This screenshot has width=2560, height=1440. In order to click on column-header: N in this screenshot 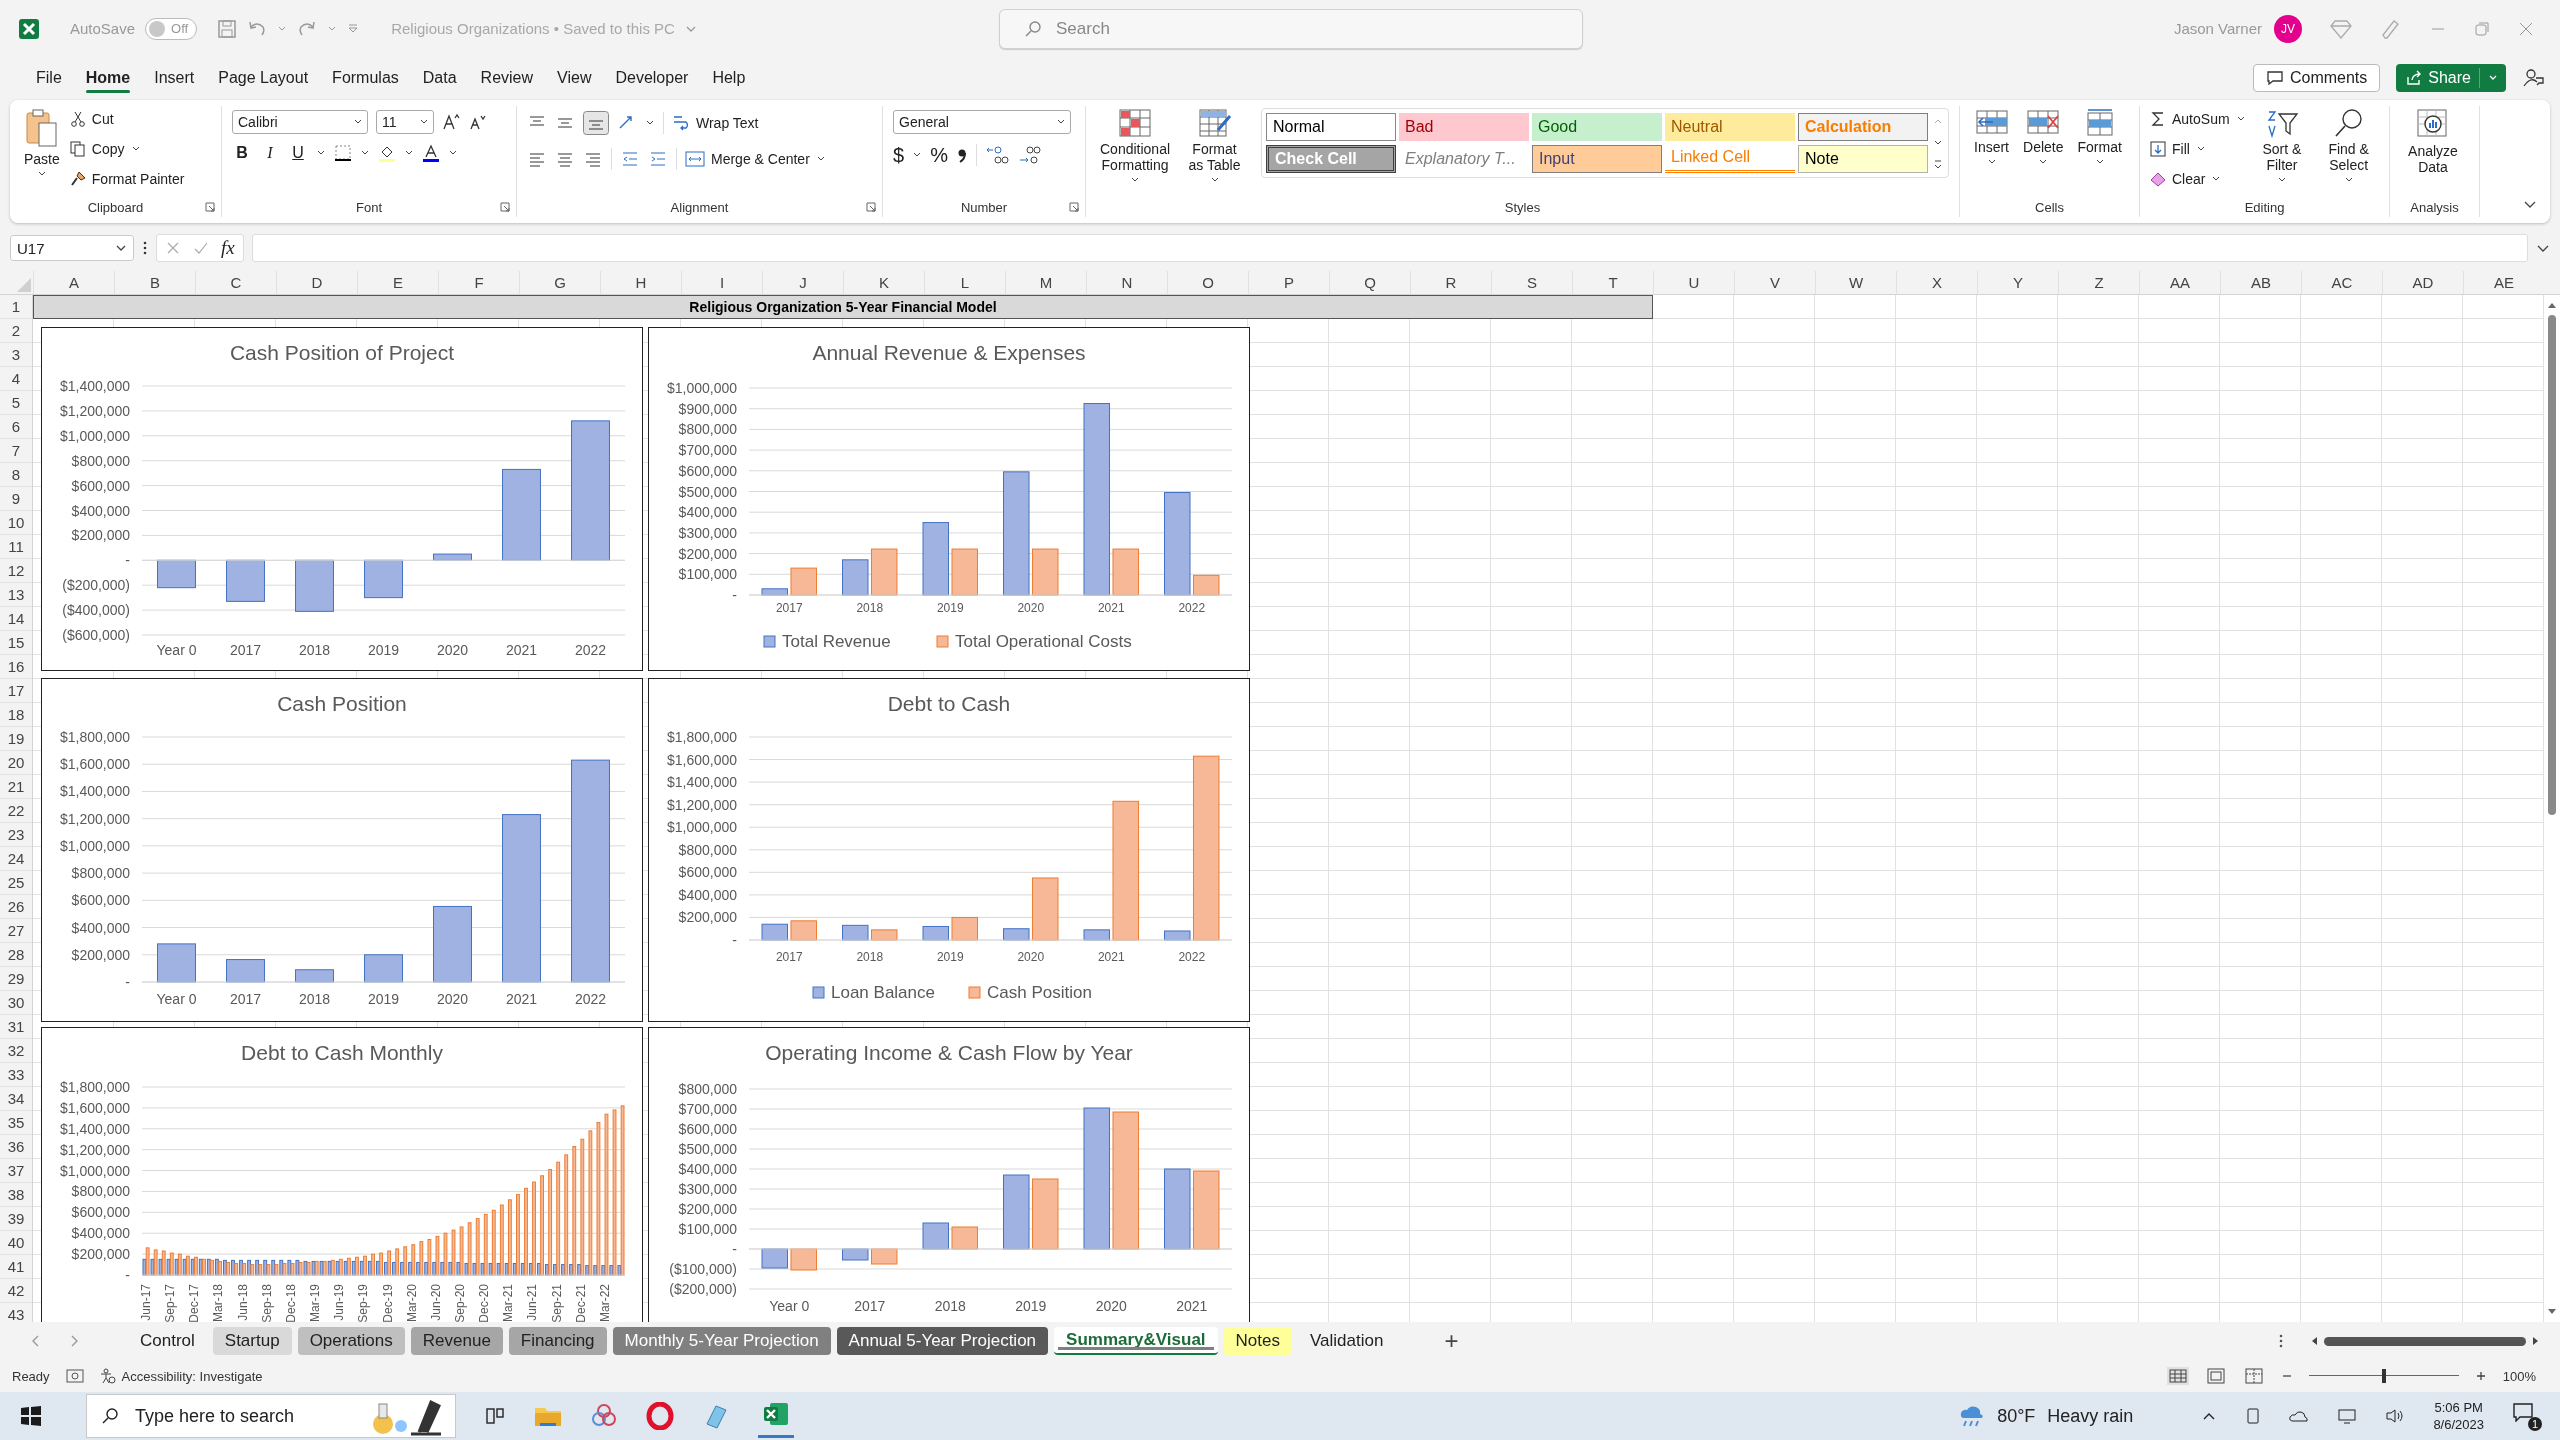, I will do `click(1126, 283)`.